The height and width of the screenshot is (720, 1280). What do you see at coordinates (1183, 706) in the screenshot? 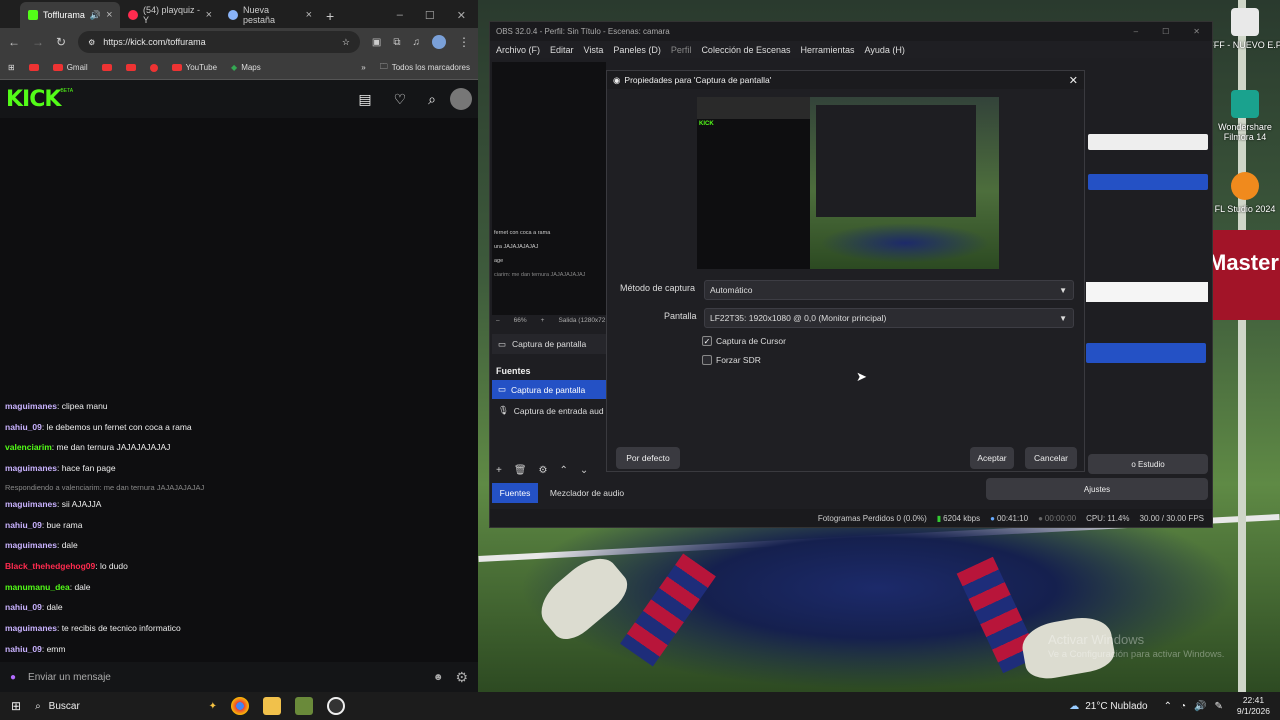
I see `network-icon: ◔` at bounding box center [1183, 706].